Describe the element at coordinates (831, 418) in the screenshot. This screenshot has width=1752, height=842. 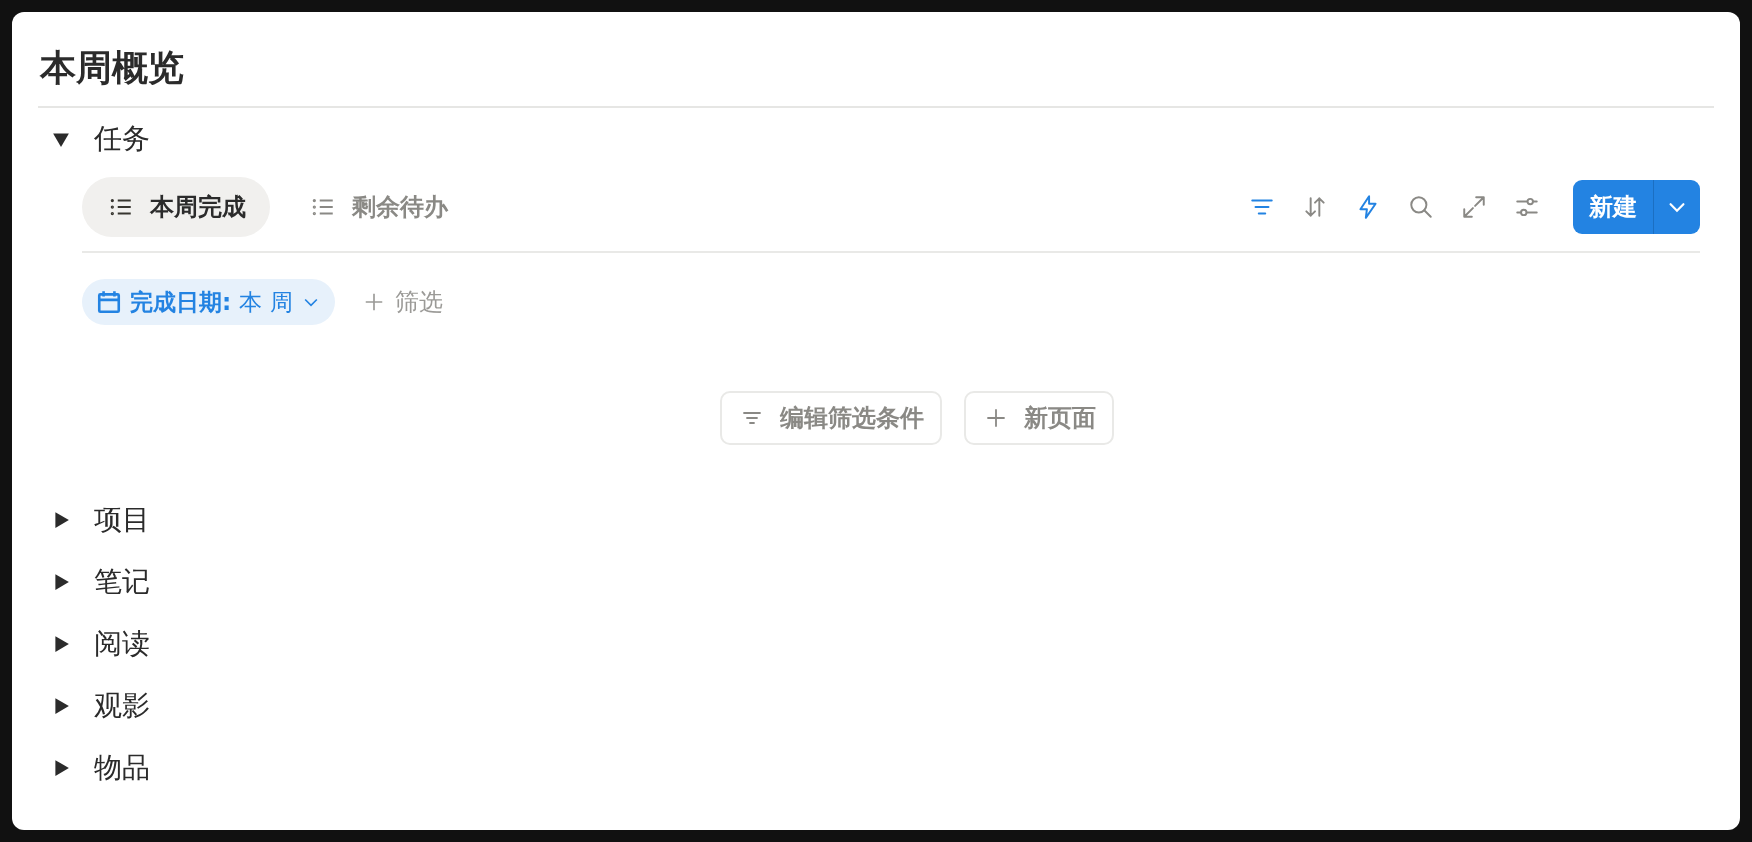
I see `edit-filter-button: 编辑筛选条件` at that location.